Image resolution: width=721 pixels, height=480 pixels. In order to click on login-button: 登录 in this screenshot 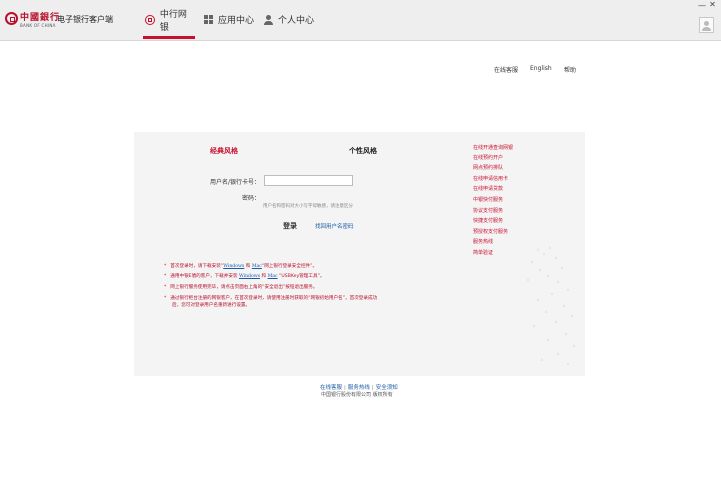, I will do `click(290, 226)`.